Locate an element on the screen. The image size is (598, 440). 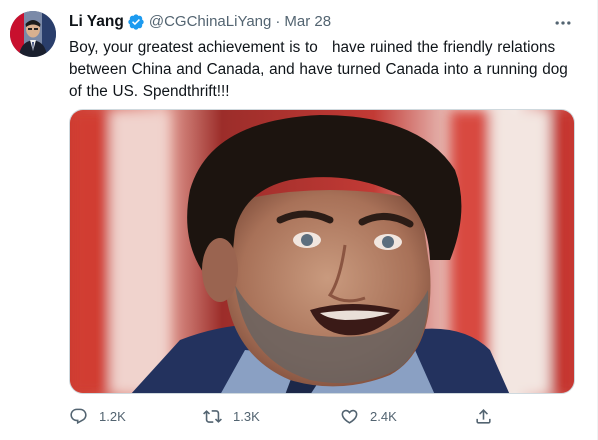
author-handle: @CGChinaLiYang is located at coordinates (210, 22).